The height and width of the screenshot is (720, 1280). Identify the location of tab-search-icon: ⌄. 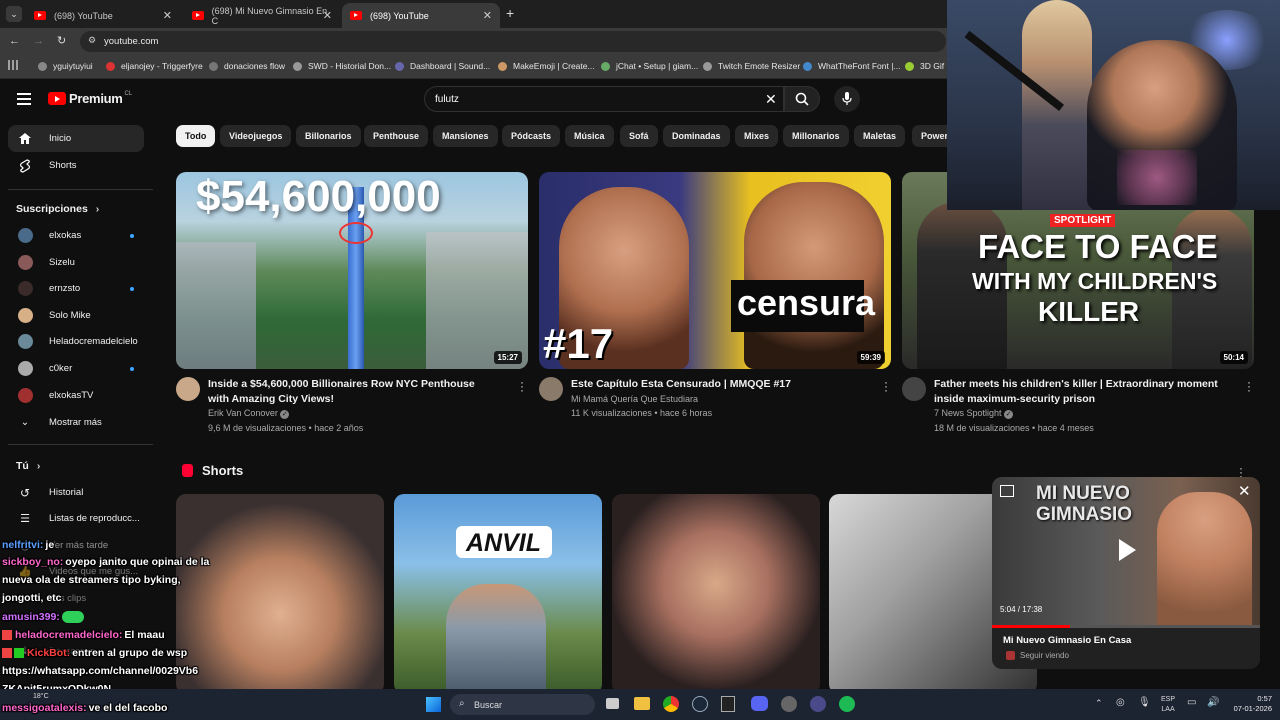
(14, 14).